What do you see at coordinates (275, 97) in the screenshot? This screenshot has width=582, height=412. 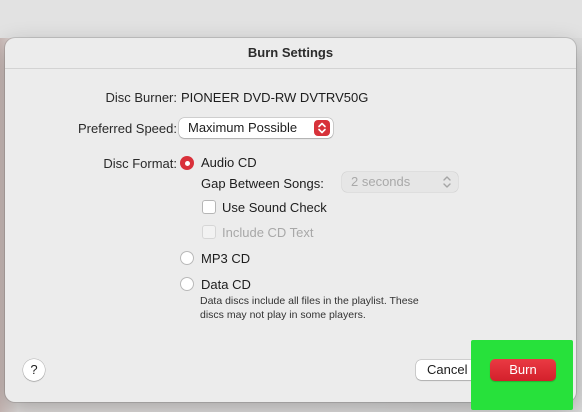 I see `disc-burner-value: PIONEER DVD-RW DVTRV50G` at bounding box center [275, 97].